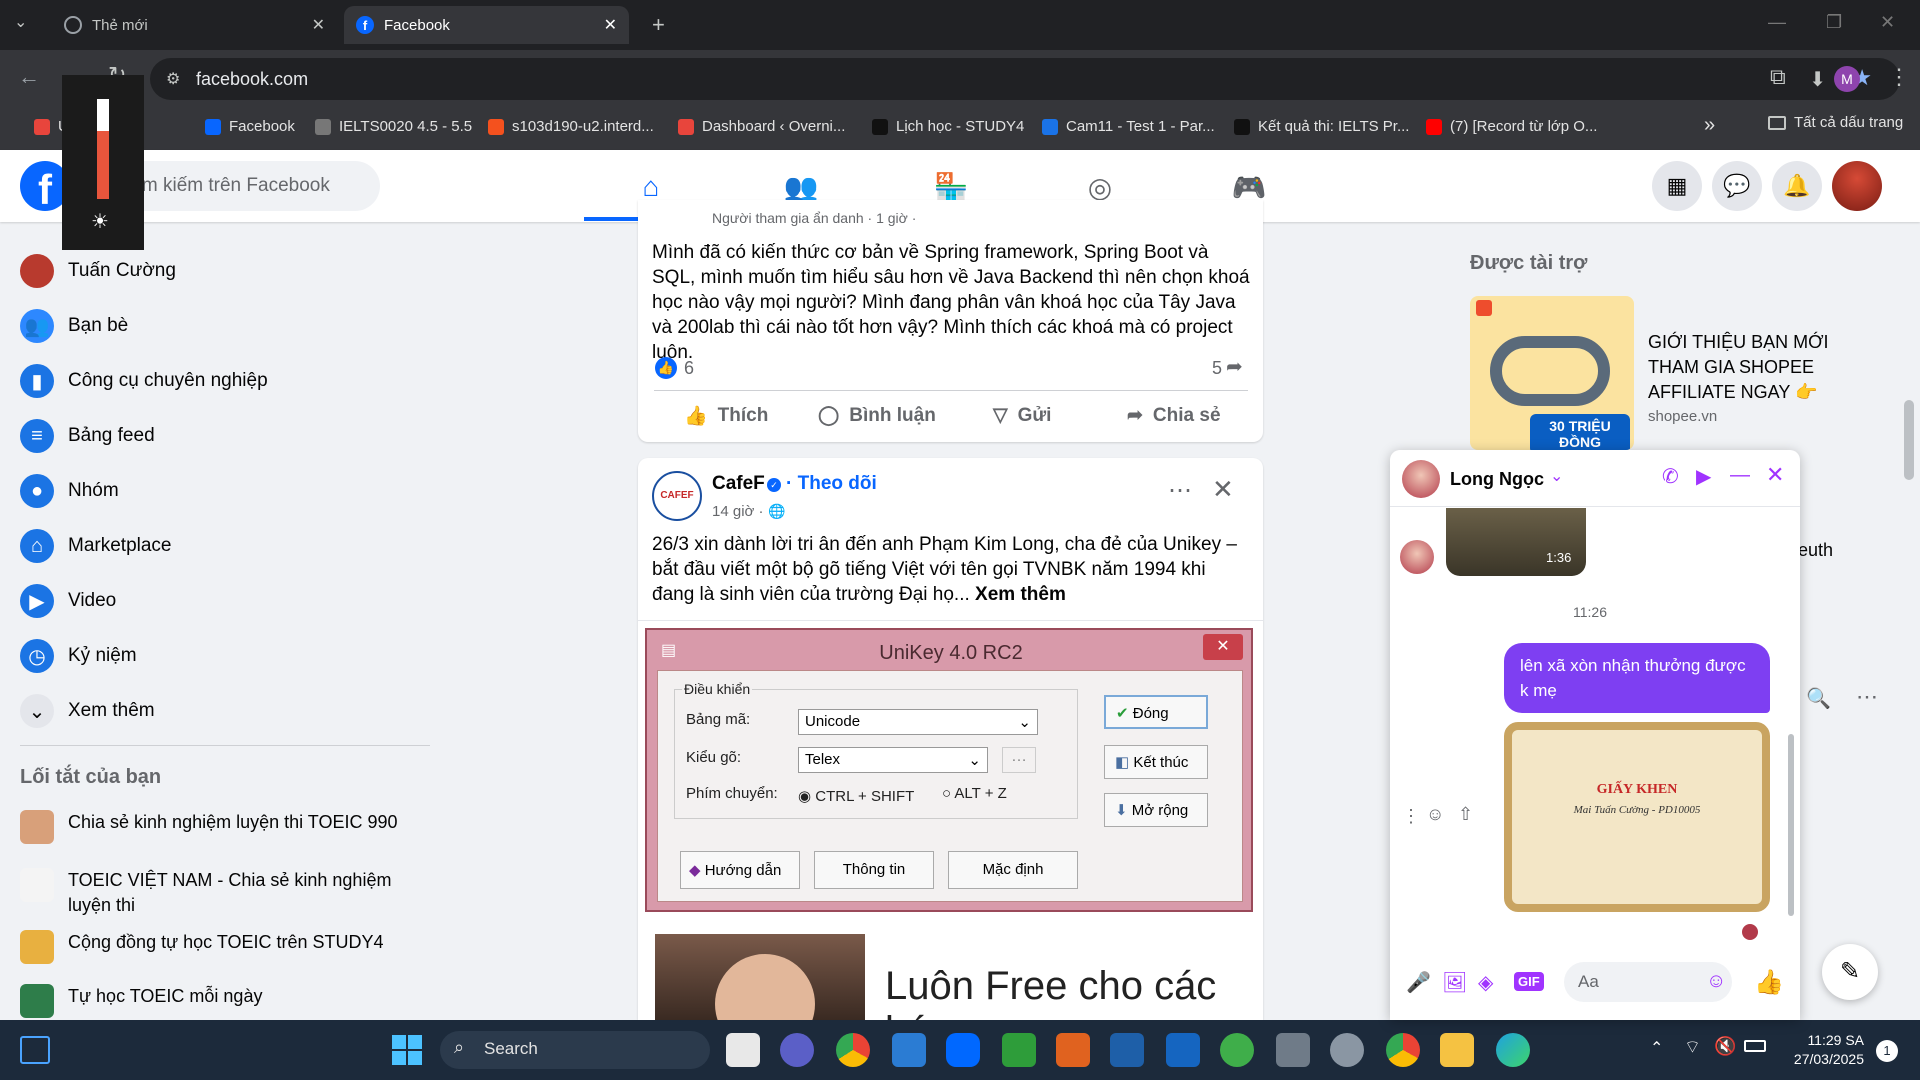 The height and width of the screenshot is (1080, 1920). Describe the element at coordinates (225, 827) in the screenshot. I see `shortcut-item: Chia sẻ kinh nghiệm luyện thi TOEIC 990` at that location.